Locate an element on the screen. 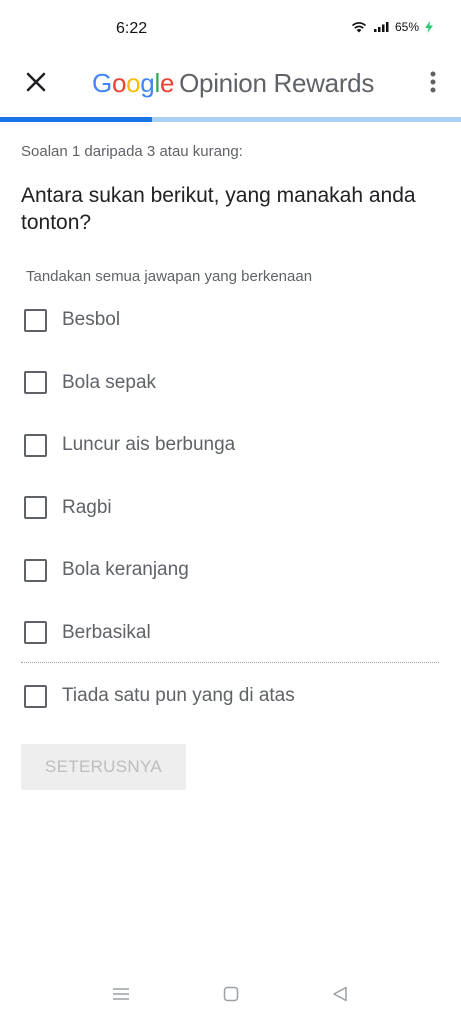 Image resolution: width=461 pixels, height=1024 pixels. next-button: SETERUSNYA is located at coordinates (103, 767).